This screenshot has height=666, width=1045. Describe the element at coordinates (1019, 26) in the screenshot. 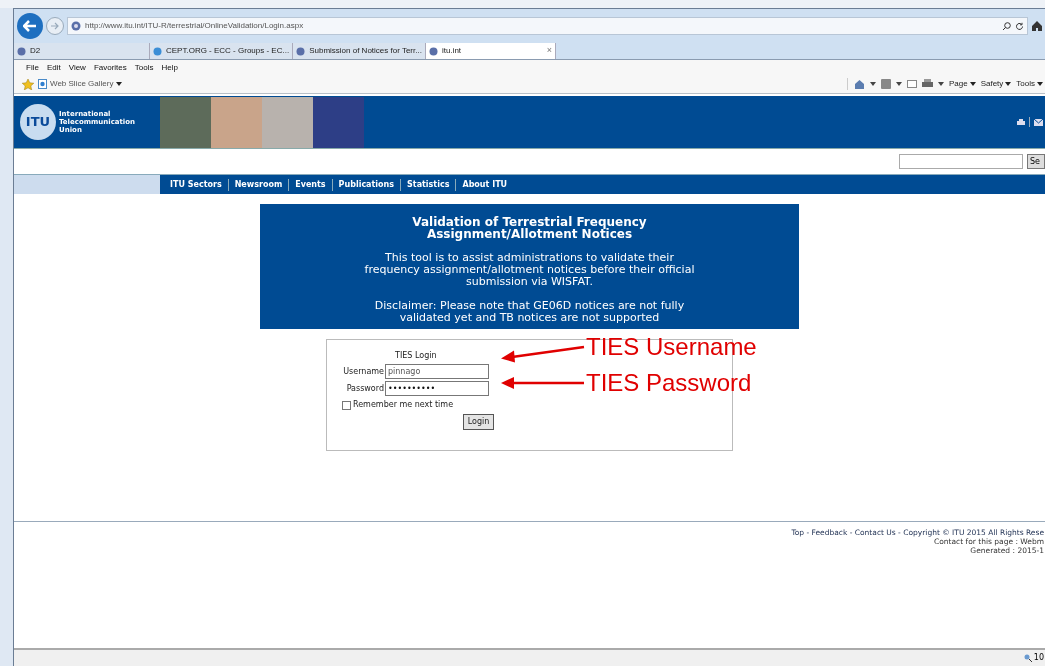

I see `refresh-icon` at that location.